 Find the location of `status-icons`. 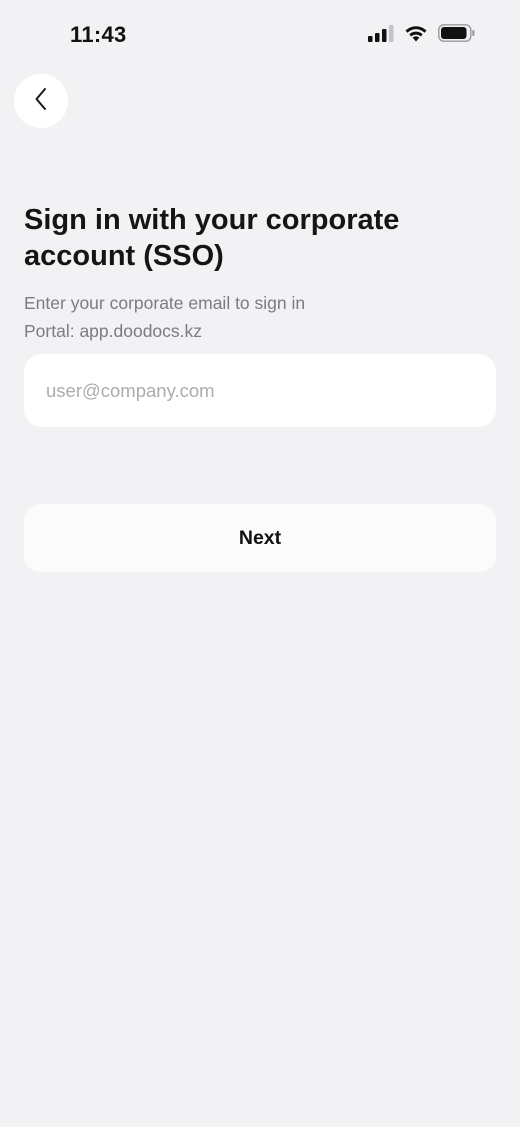

status-icons is located at coordinates (422, 33).